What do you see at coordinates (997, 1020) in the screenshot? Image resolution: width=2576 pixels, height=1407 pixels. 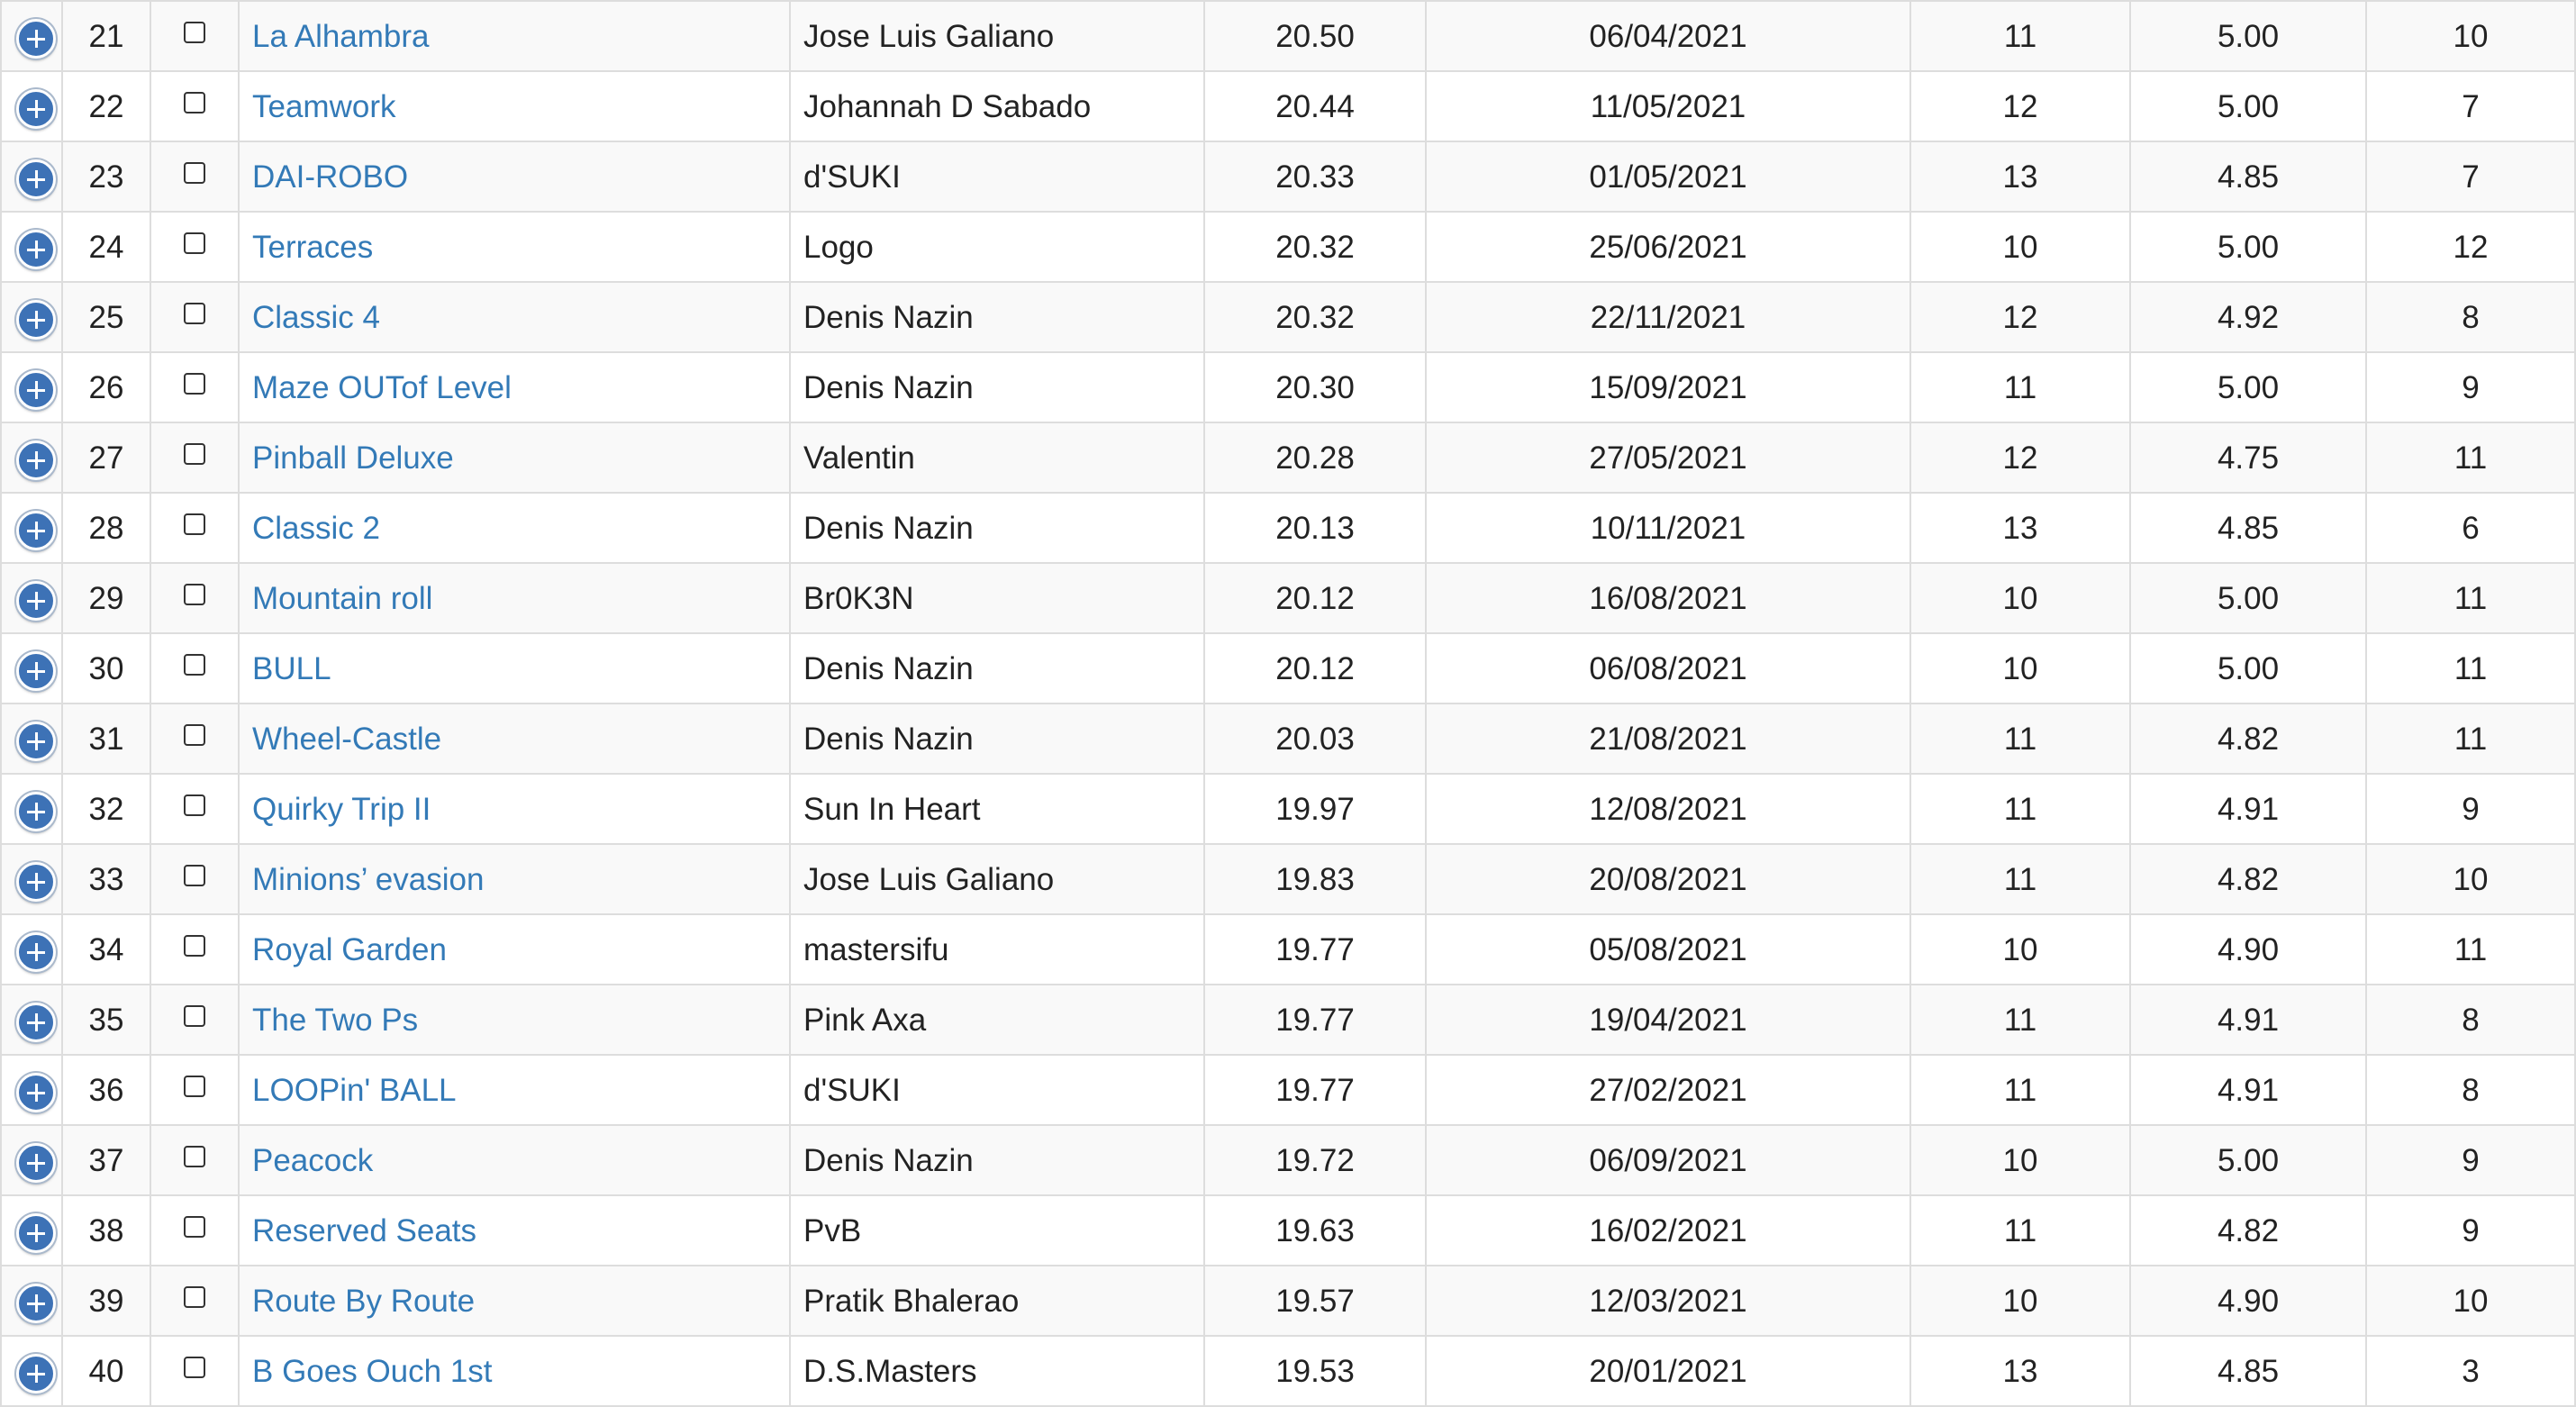 I see `author-cell: Pink Axa` at bounding box center [997, 1020].